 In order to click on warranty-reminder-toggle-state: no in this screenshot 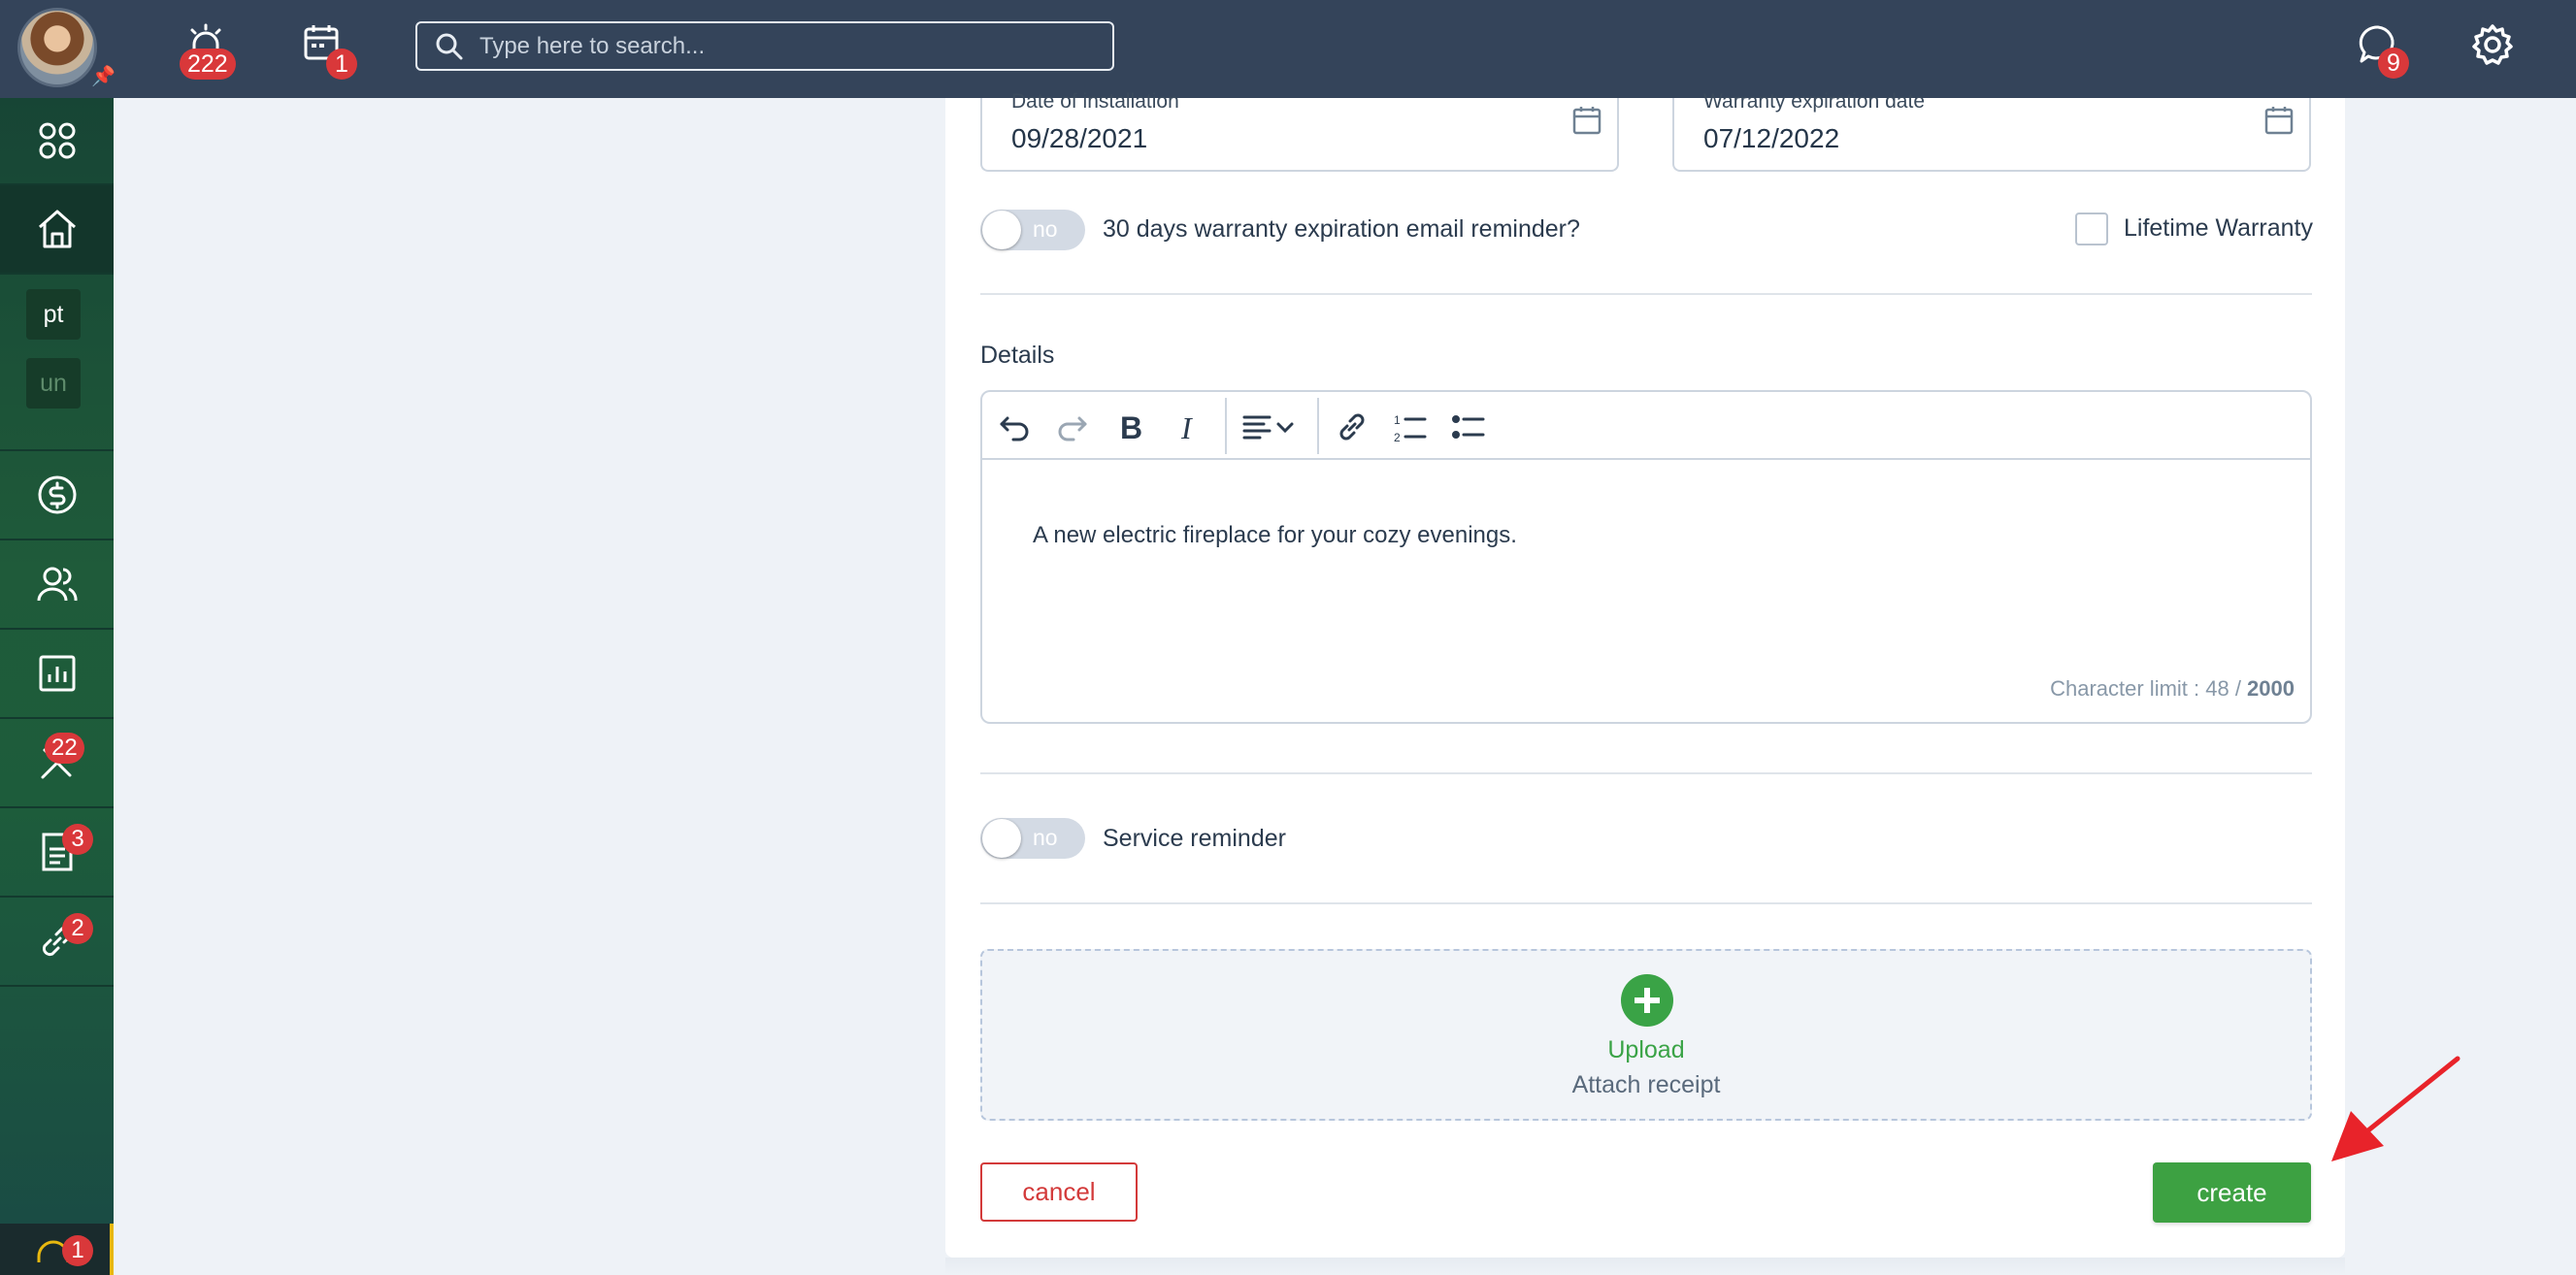, I will do `click(1045, 229)`.